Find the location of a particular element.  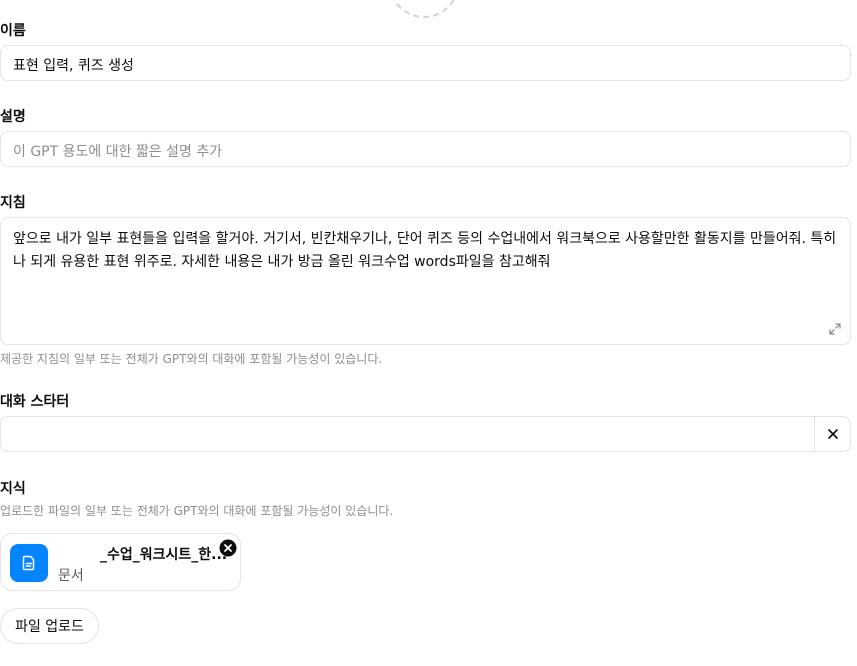

knowledge-file-card: _수업_워크시트_한... 문서 is located at coordinates (120, 562).